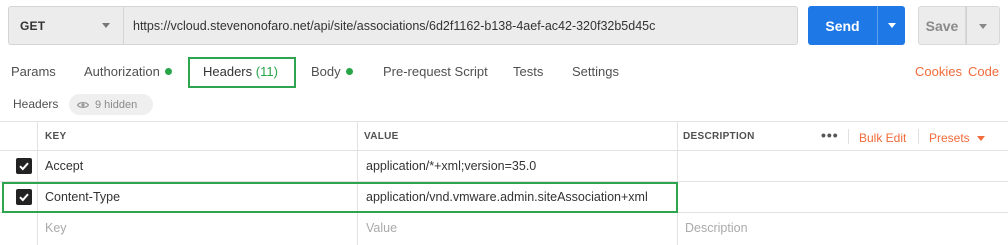 The height and width of the screenshot is (245, 1008). I want to click on tab-label: Tests, so click(528, 71).